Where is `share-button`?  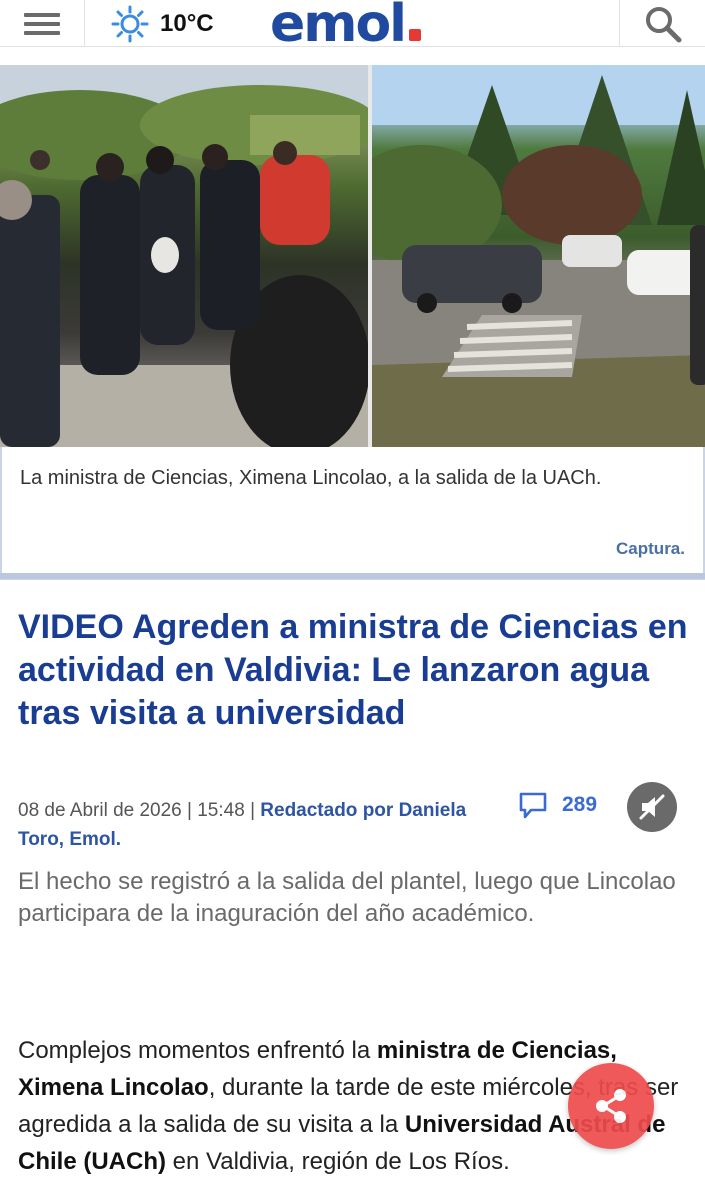
share-button is located at coordinates (611, 1106).